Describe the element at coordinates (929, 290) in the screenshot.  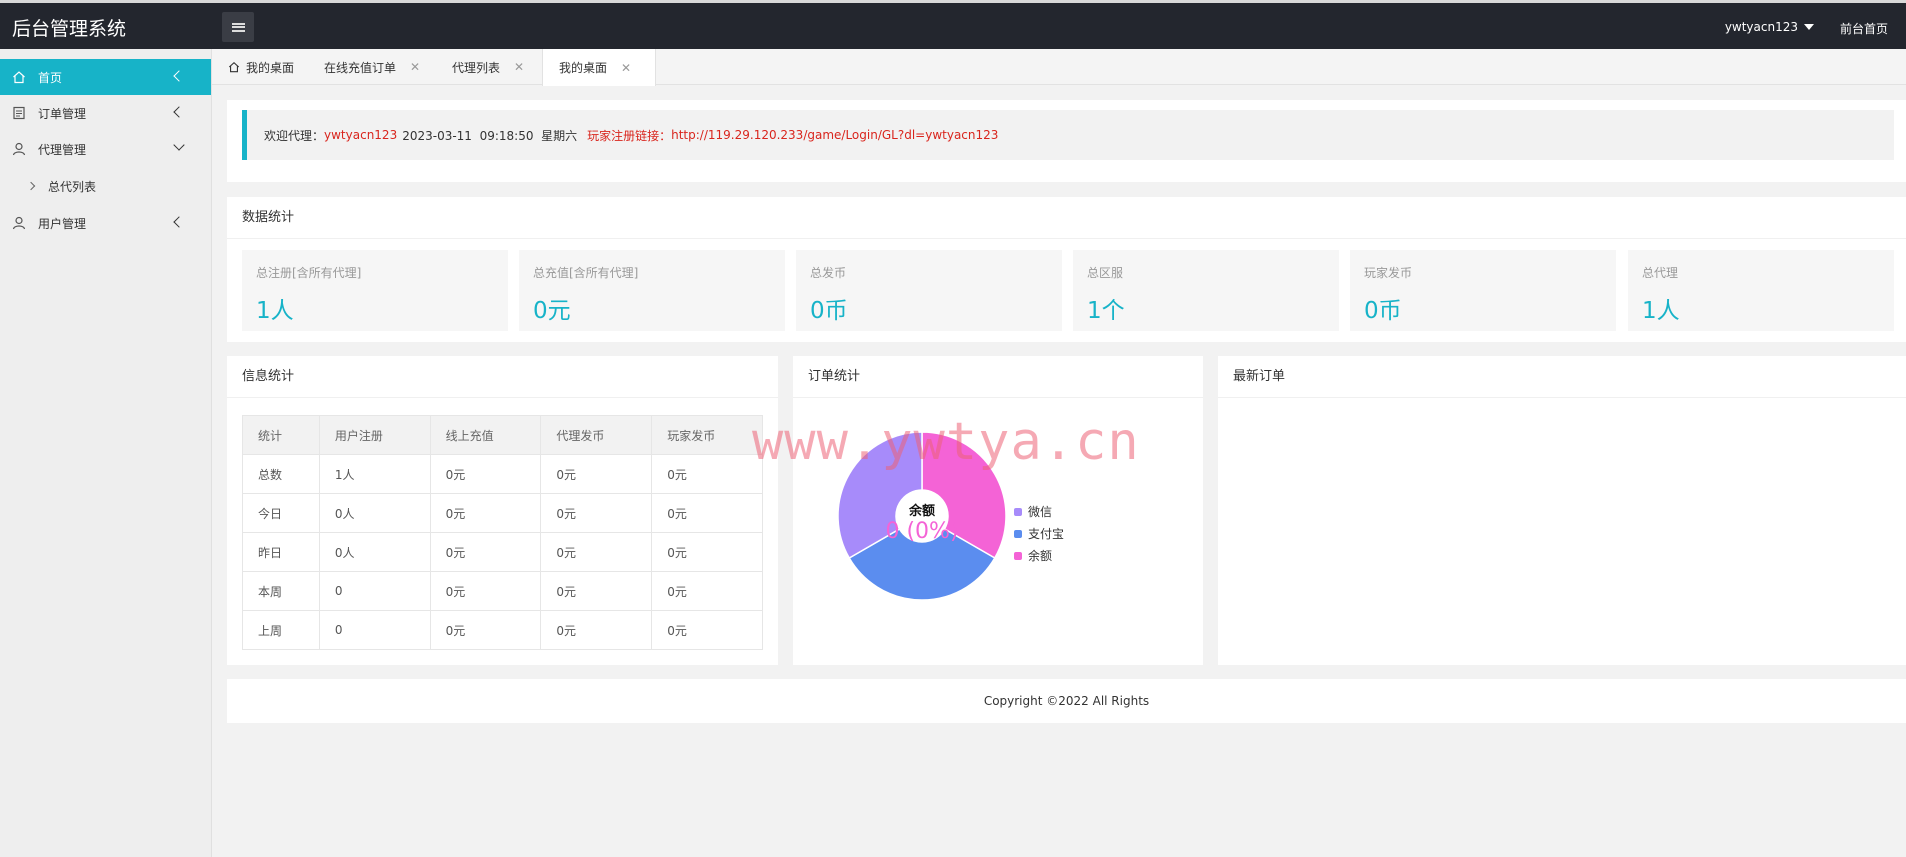
I see `stat-box-total-coins: 总发币 0币` at that location.